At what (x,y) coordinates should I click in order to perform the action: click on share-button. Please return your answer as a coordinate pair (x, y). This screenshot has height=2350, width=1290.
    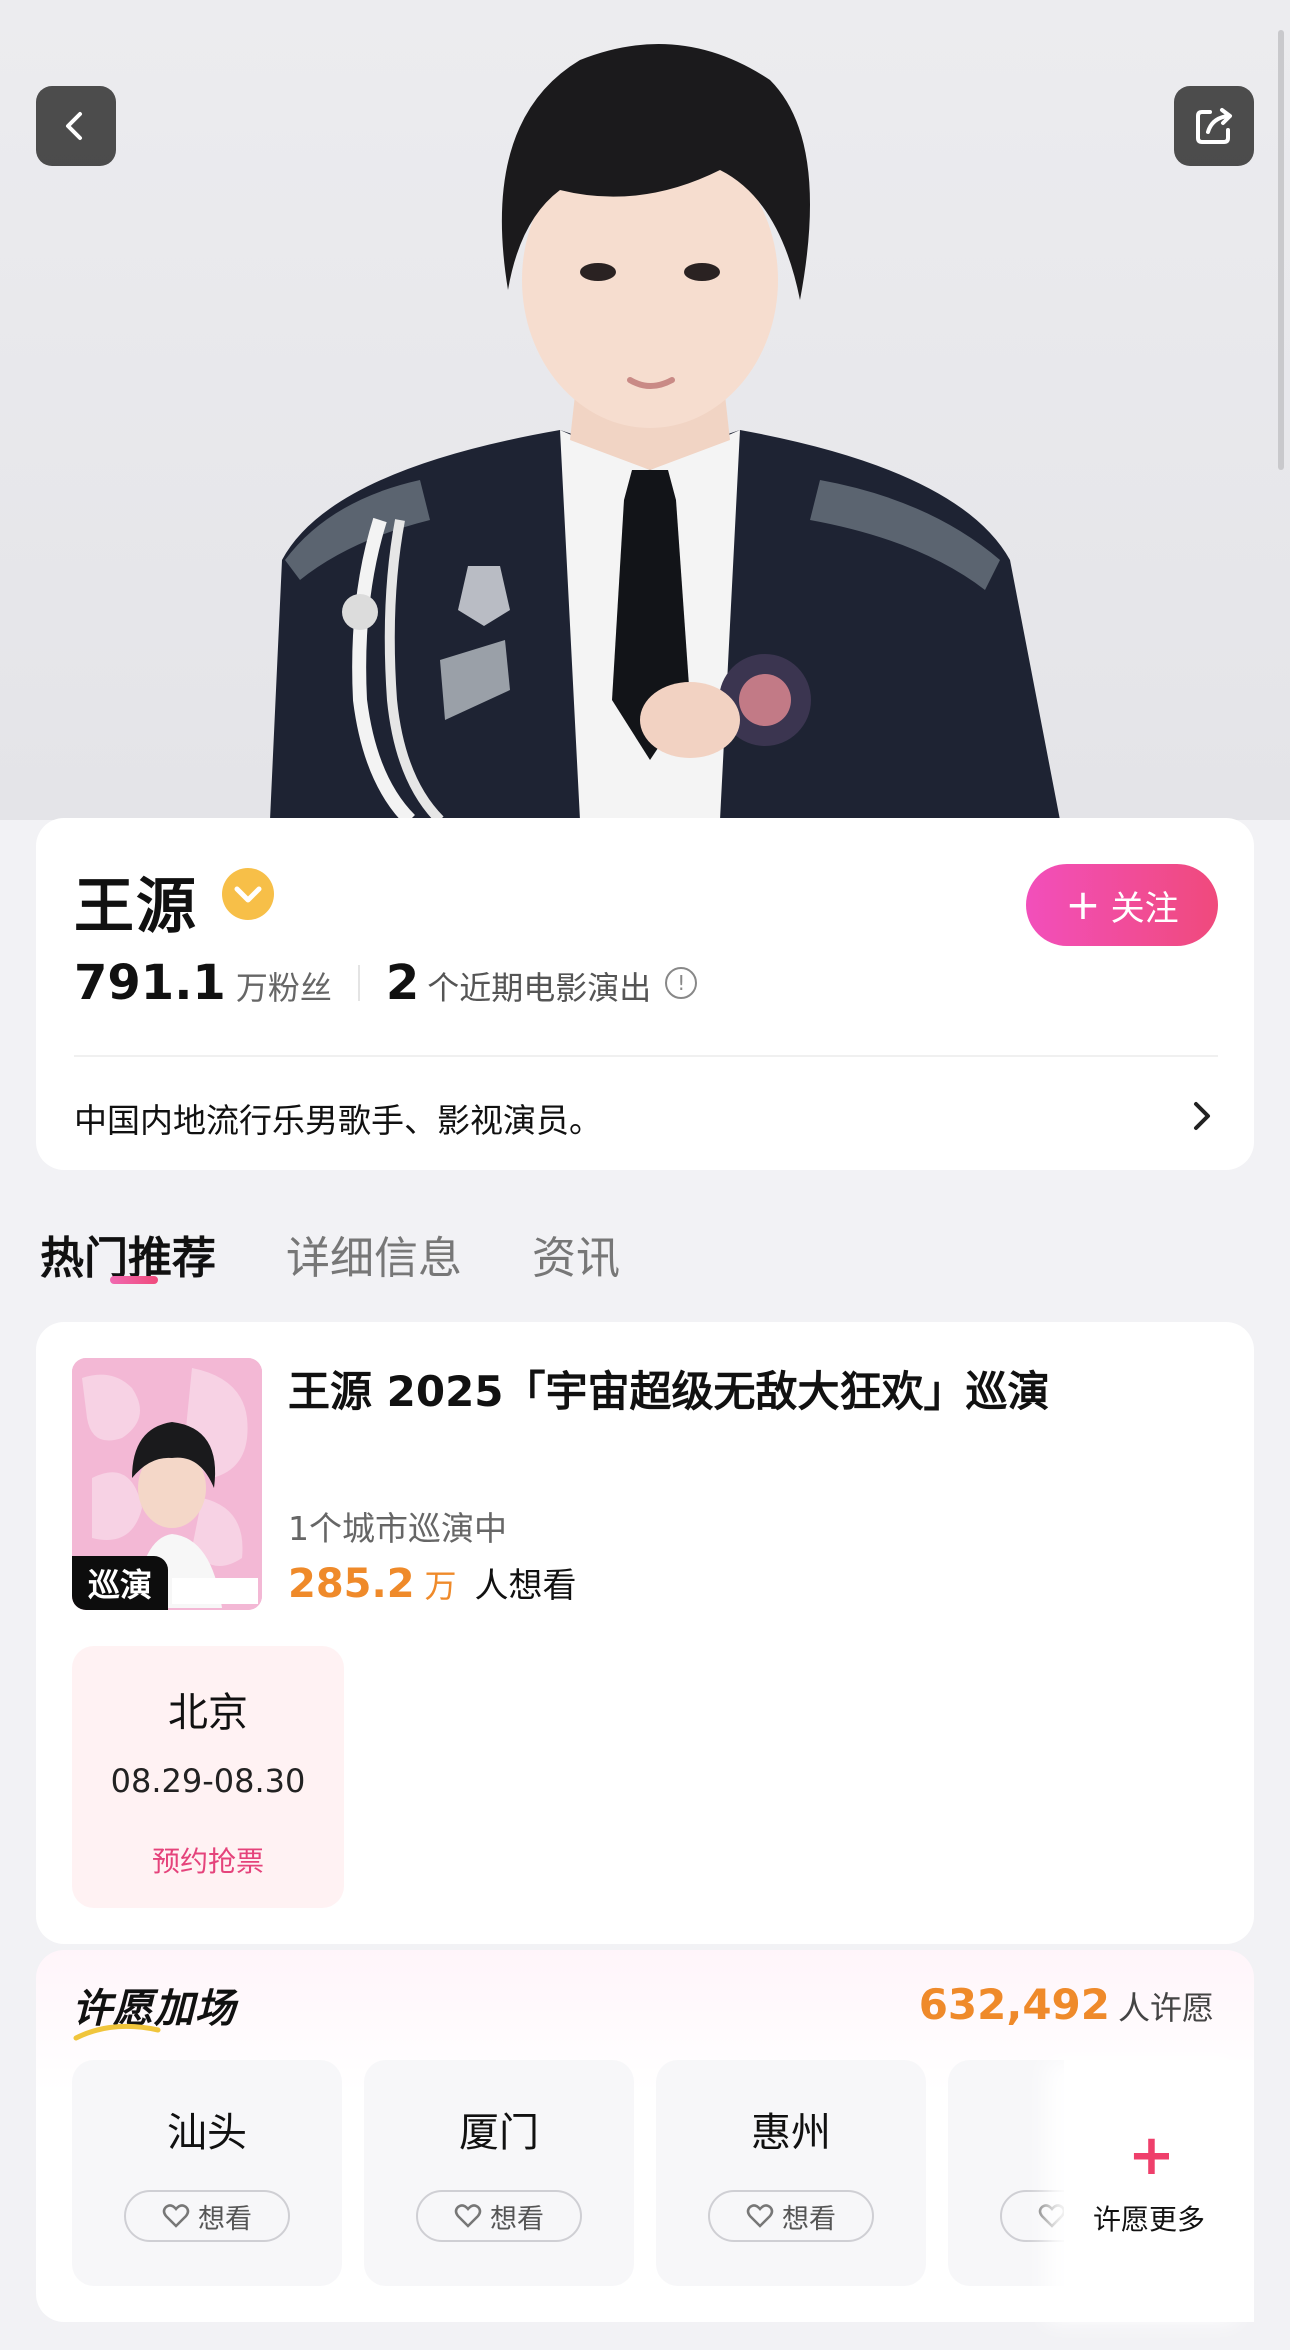
    Looking at the image, I should click on (1214, 126).